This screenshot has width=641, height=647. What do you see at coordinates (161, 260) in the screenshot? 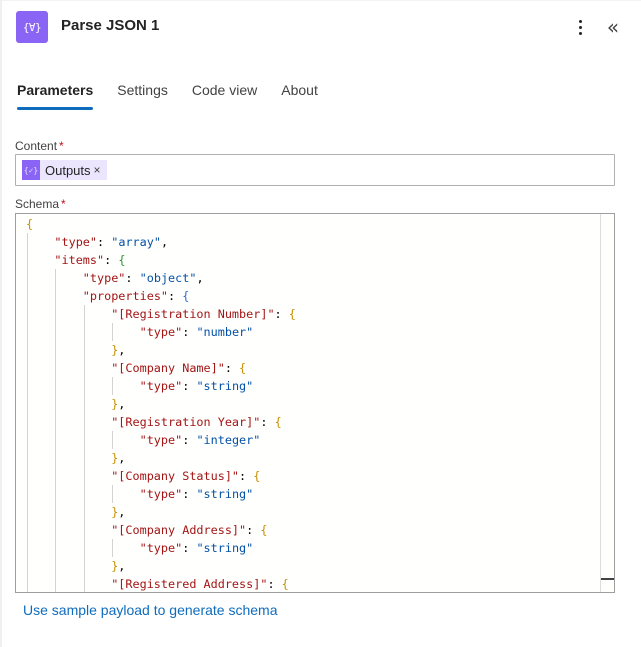
I see `code-line: "items": {` at bounding box center [161, 260].